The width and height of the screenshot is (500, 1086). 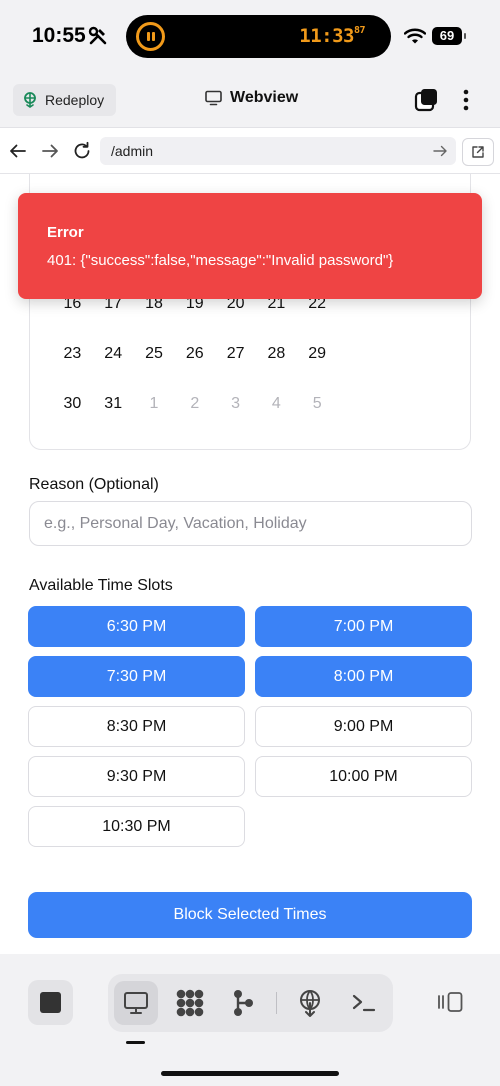 What do you see at coordinates (250, 915) in the screenshot?
I see `block-selected-times-button: Block Selected Times` at bounding box center [250, 915].